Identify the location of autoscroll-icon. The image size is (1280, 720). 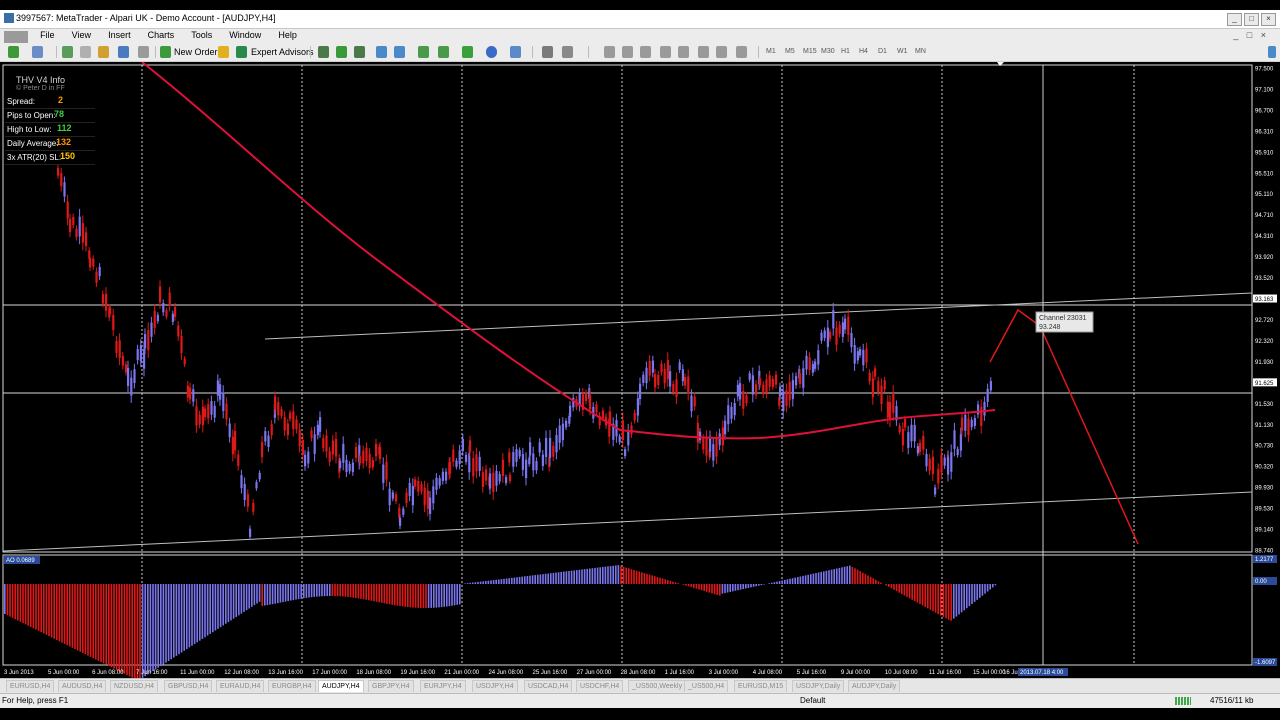
(443, 52).